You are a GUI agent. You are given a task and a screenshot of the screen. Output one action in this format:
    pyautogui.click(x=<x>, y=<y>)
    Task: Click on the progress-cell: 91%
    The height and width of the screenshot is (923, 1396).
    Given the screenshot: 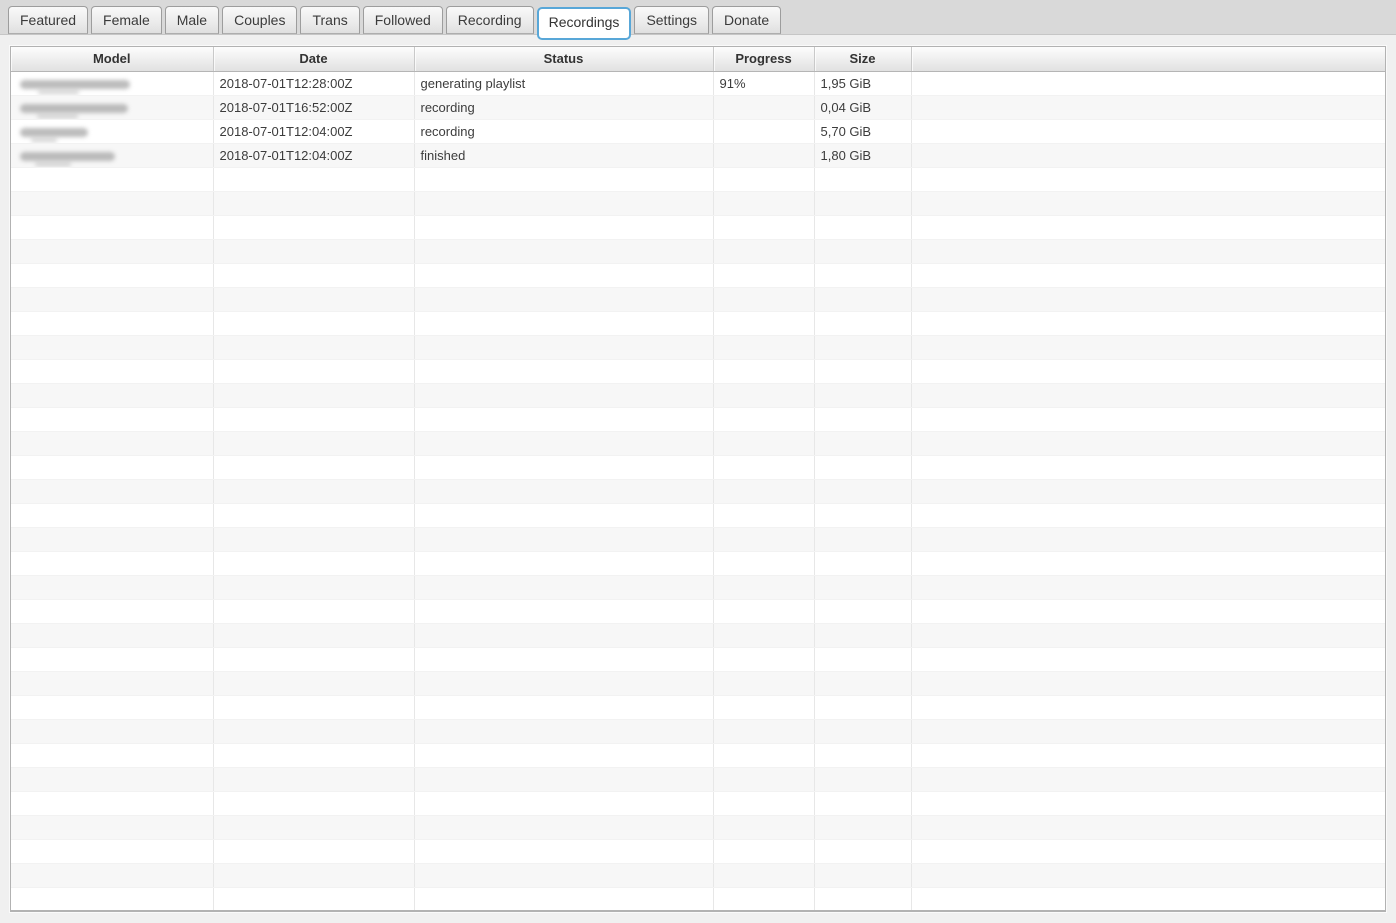 What is the action you would take?
    pyautogui.click(x=764, y=83)
    